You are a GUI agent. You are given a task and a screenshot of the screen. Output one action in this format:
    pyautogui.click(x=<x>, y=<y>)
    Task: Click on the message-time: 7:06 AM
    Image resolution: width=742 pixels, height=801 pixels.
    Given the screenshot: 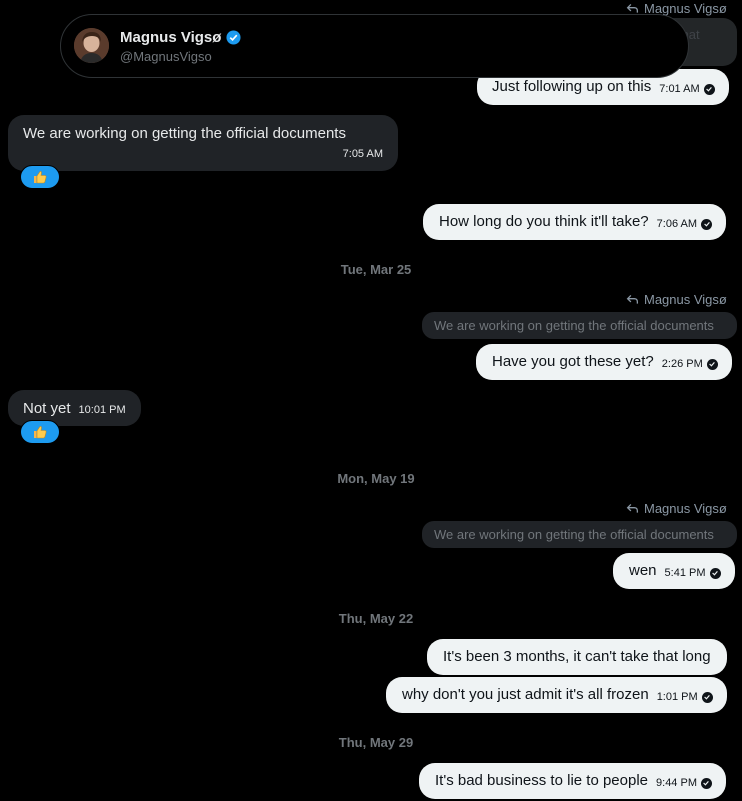 What is the action you would take?
    pyautogui.click(x=677, y=224)
    